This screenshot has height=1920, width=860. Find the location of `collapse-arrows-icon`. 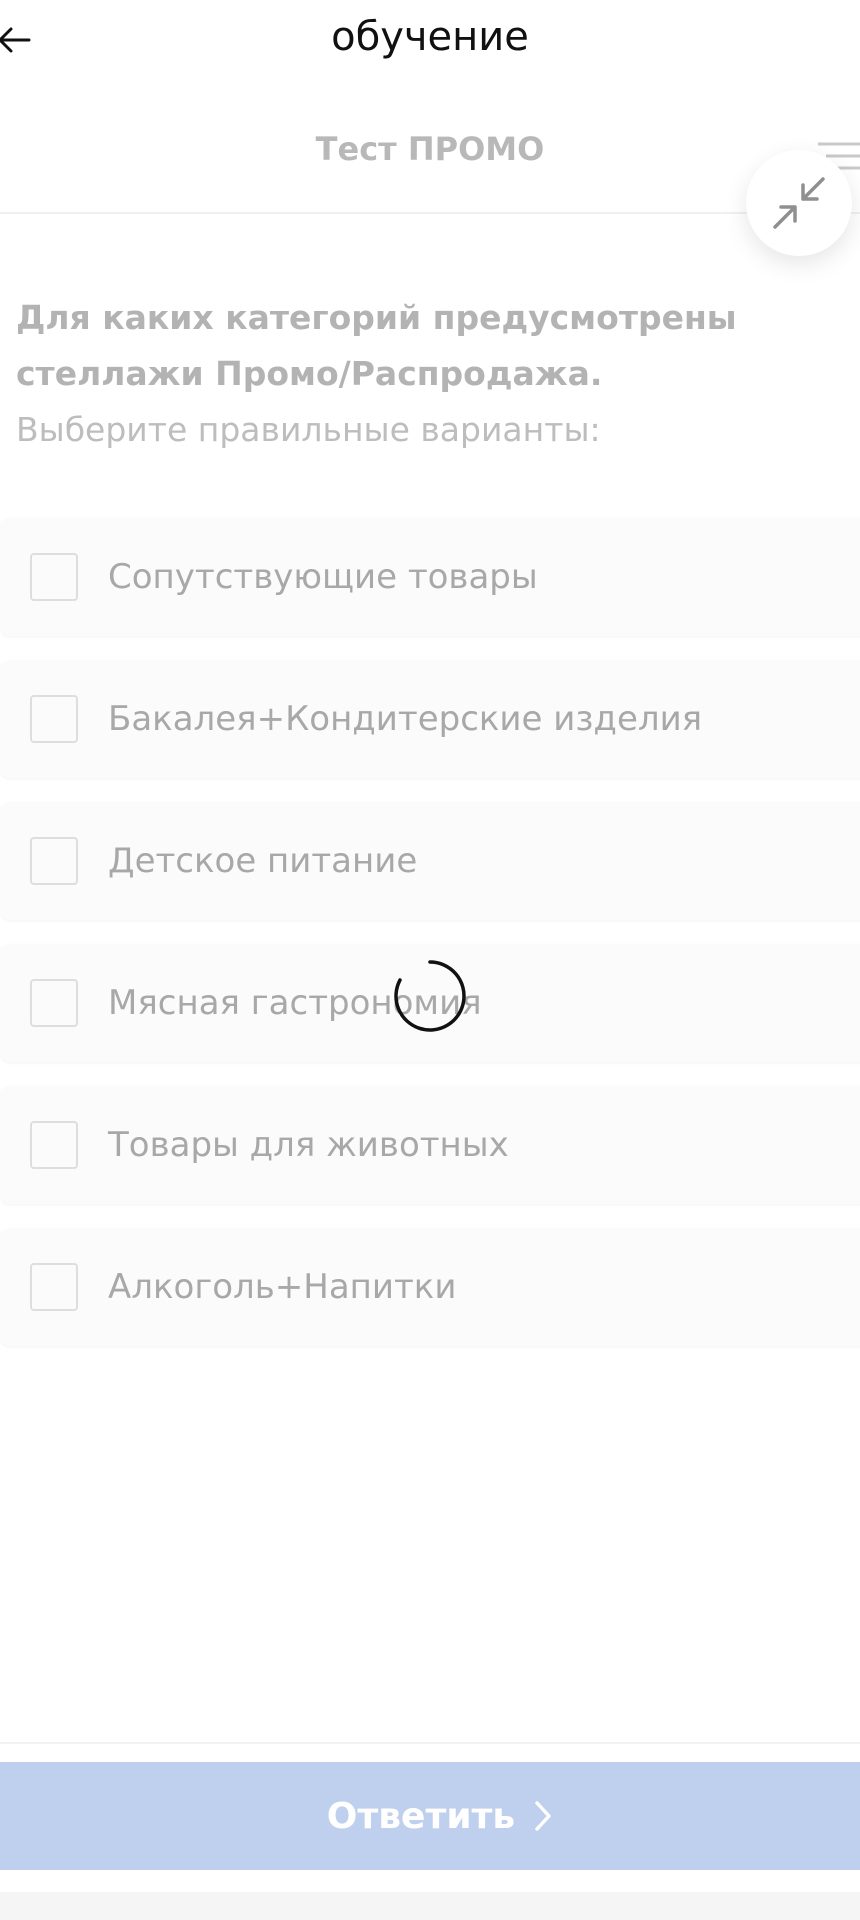

collapse-arrows-icon is located at coordinates (799, 203).